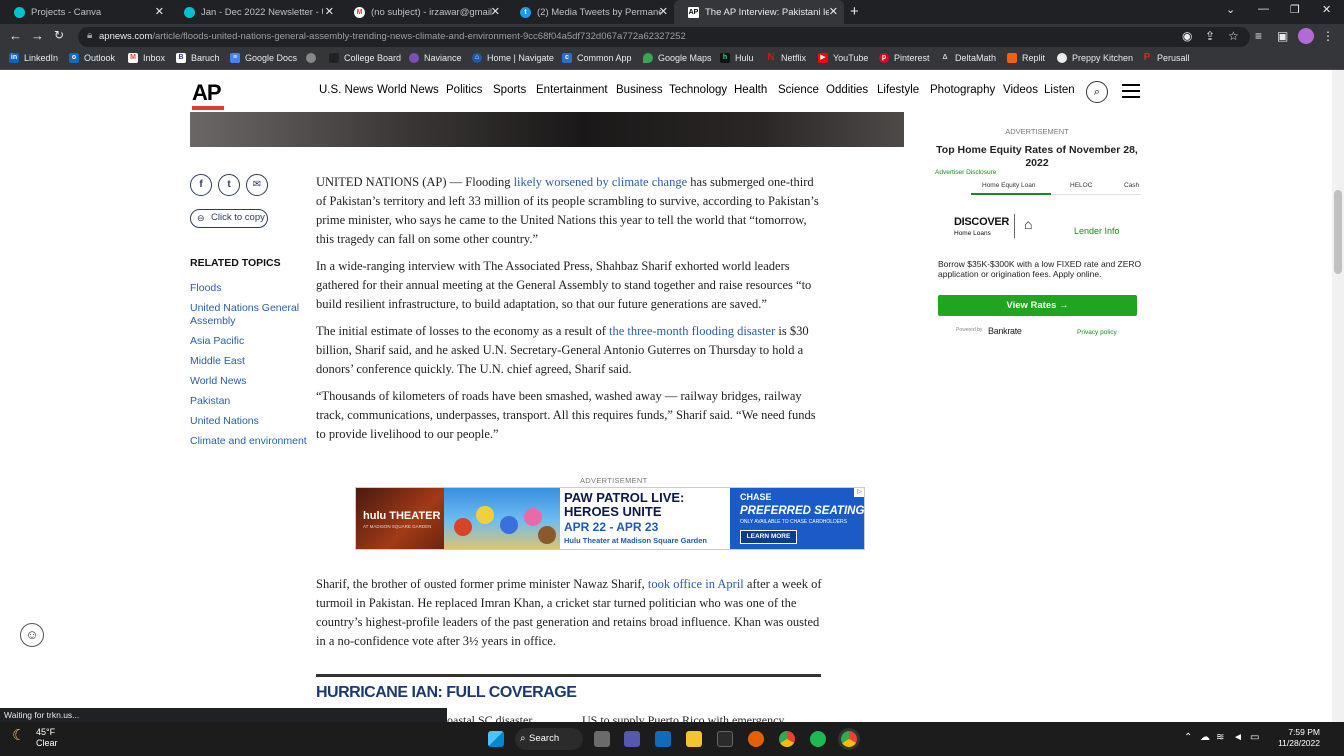 Image resolution: width=1344 pixels, height=756 pixels. What do you see at coordinates (15, 35) in the screenshot?
I see `back-icon: ←` at bounding box center [15, 35].